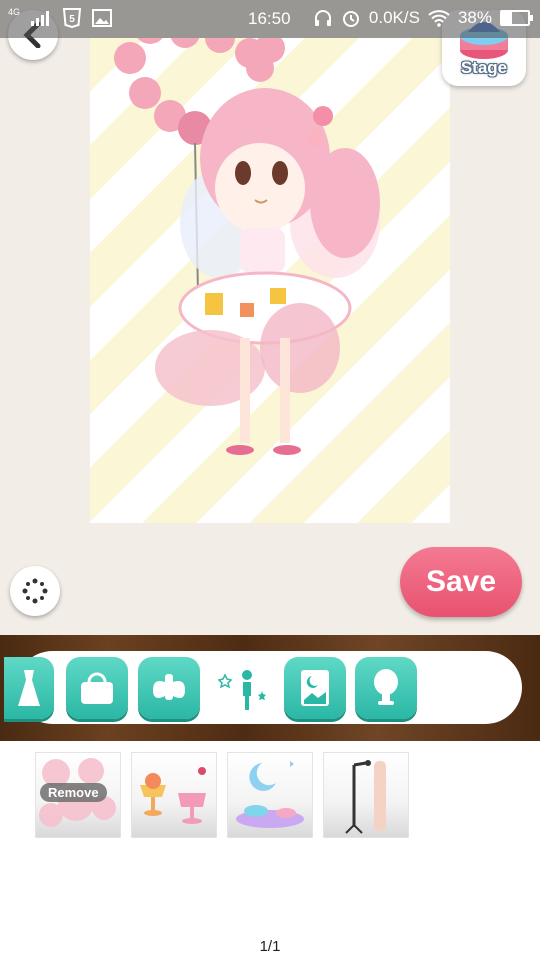 The height and width of the screenshot is (960, 540). I want to click on headphones-icon, so click(322, 18).